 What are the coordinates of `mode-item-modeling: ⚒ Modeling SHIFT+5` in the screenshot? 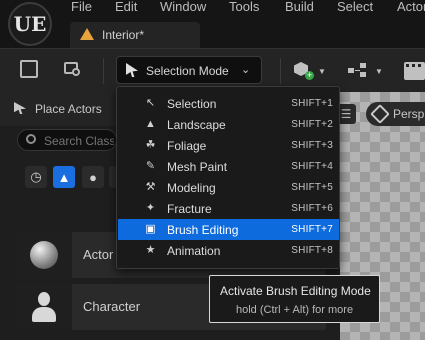 It's located at (228, 187).